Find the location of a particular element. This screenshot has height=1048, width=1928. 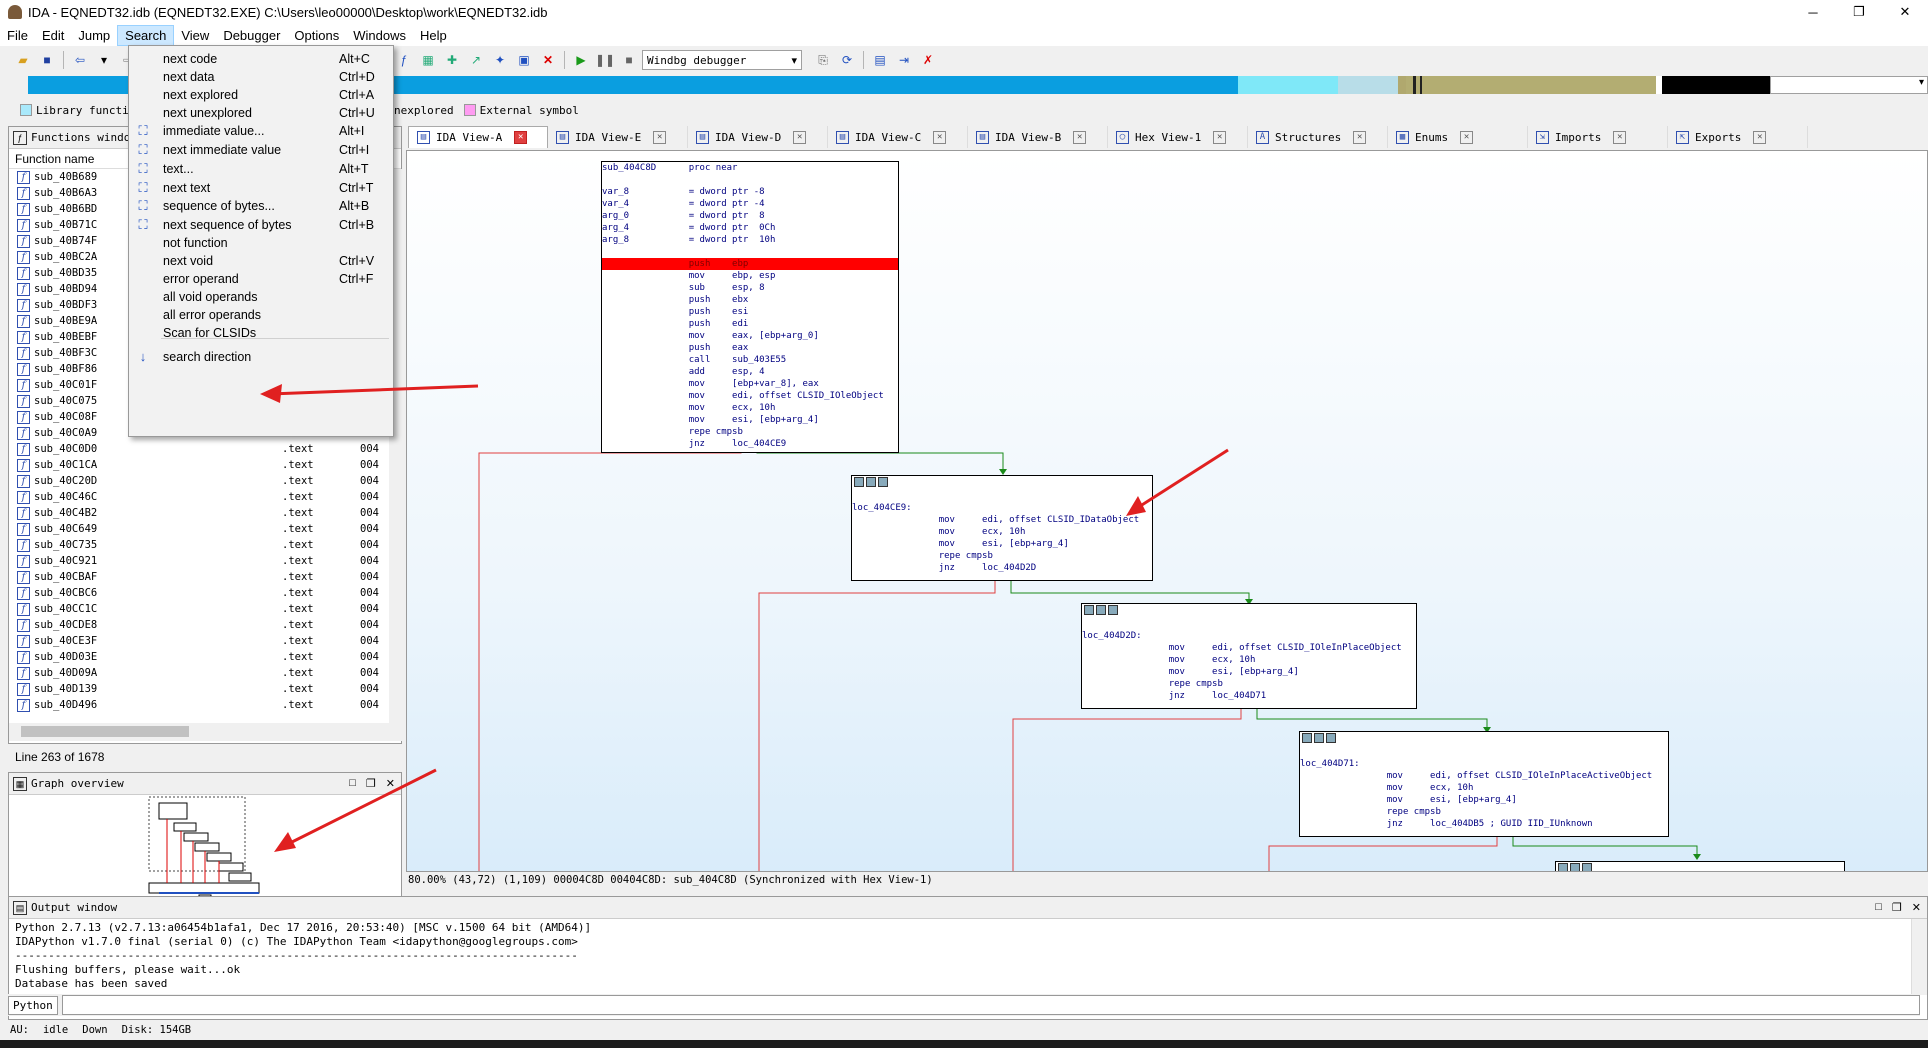

asm-line: mov edi, offset CLSID_IDataObject is located at coordinates (1002, 520).